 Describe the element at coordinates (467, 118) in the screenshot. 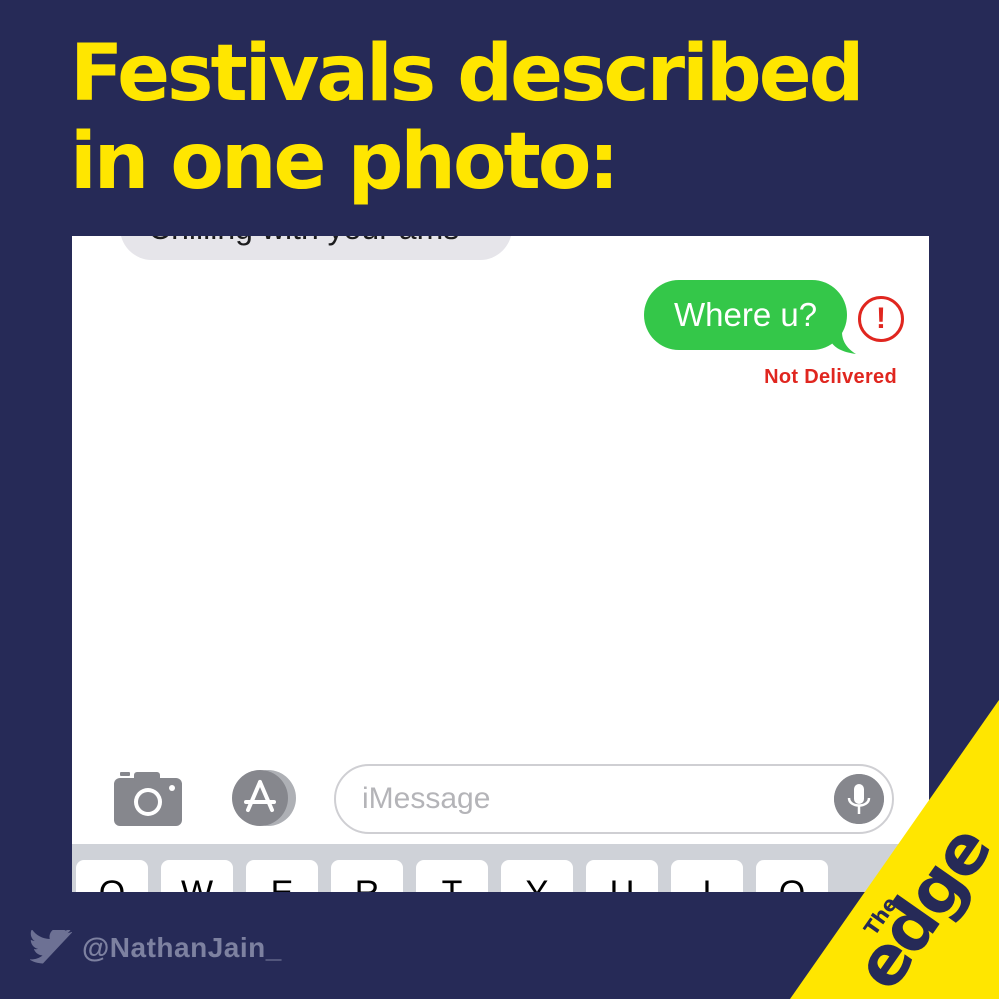

I see `headline: Festivals described in one photo:` at that location.